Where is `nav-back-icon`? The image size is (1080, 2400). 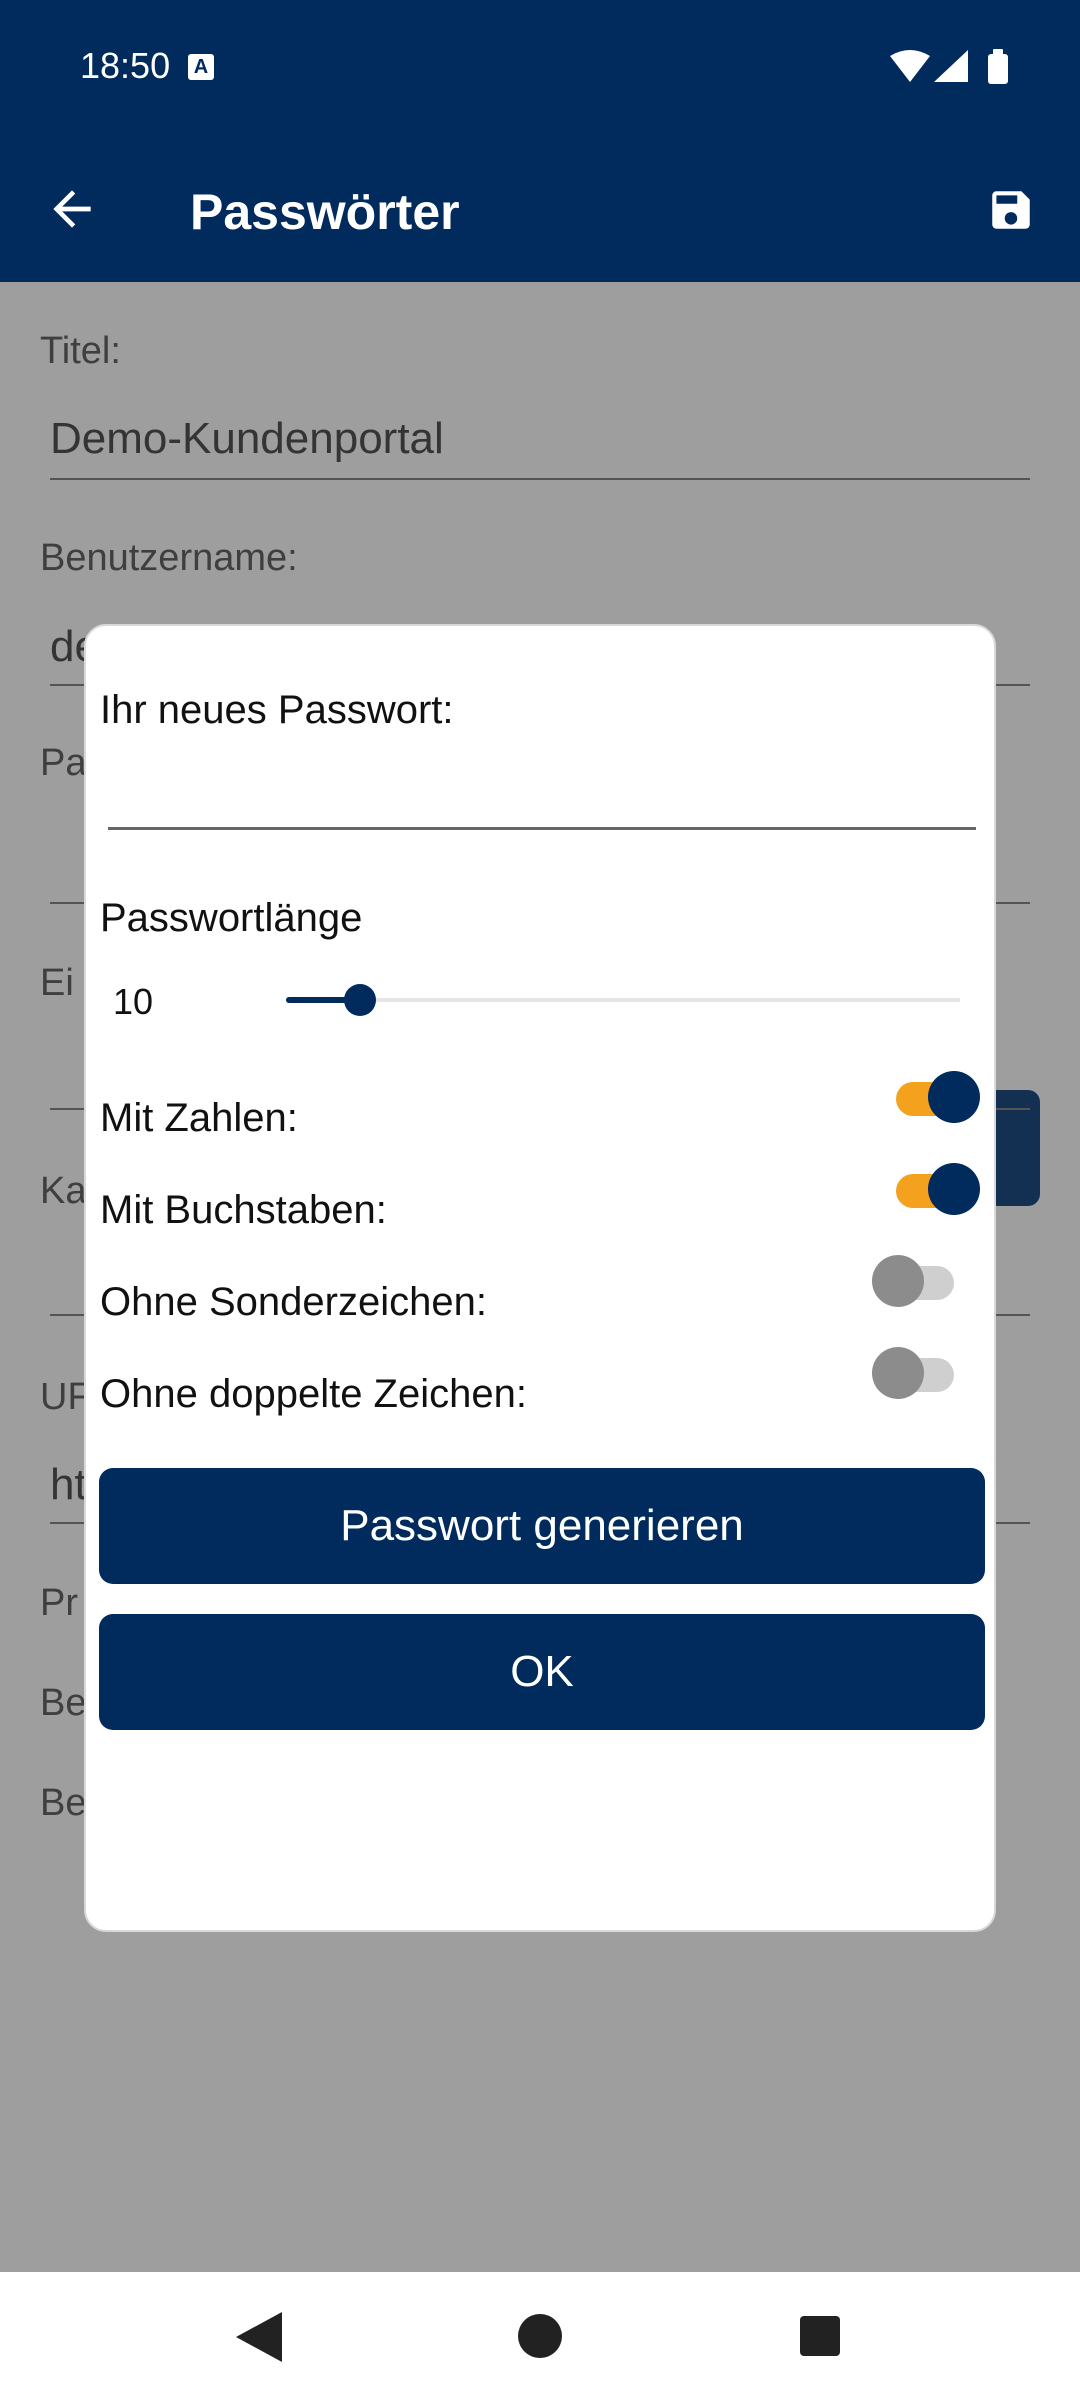
nav-back-icon is located at coordinates (259, 2337).